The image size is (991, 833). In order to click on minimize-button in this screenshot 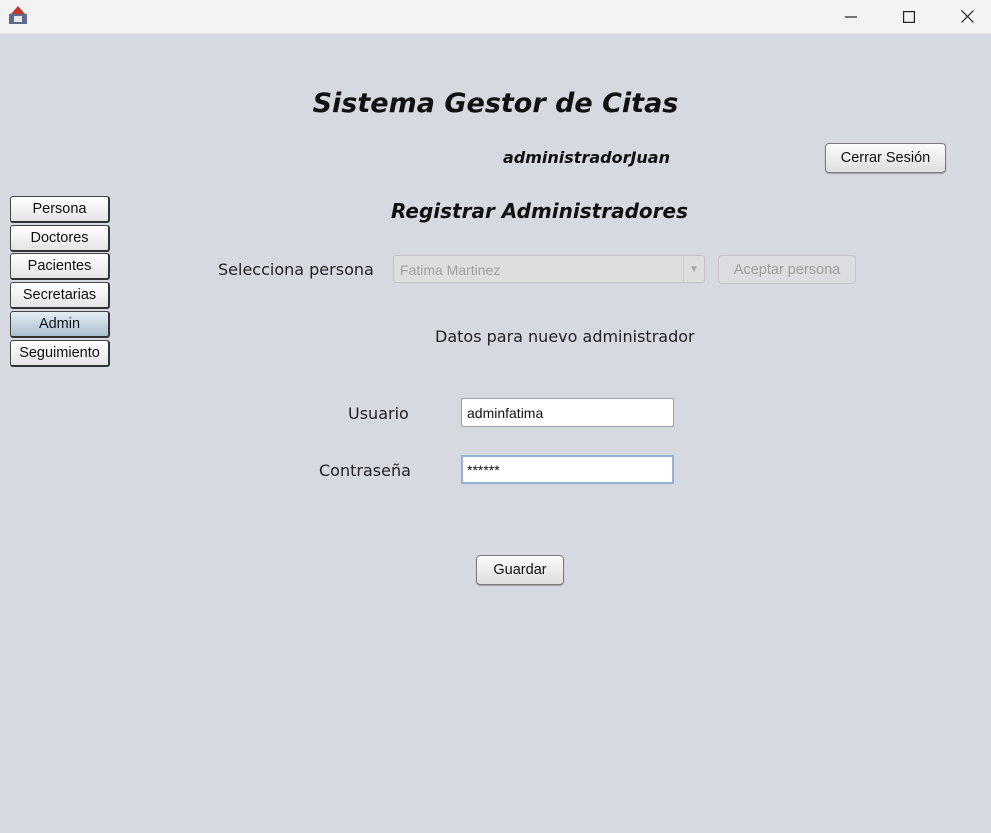, I will do `click(851, 16)`.